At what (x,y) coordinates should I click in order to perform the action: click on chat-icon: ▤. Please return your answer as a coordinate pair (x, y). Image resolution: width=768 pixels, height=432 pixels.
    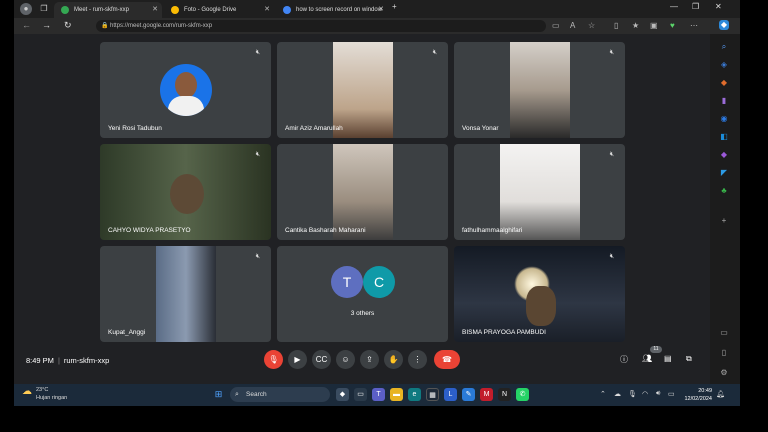
    Looking at the image, I should click on (668, 358).